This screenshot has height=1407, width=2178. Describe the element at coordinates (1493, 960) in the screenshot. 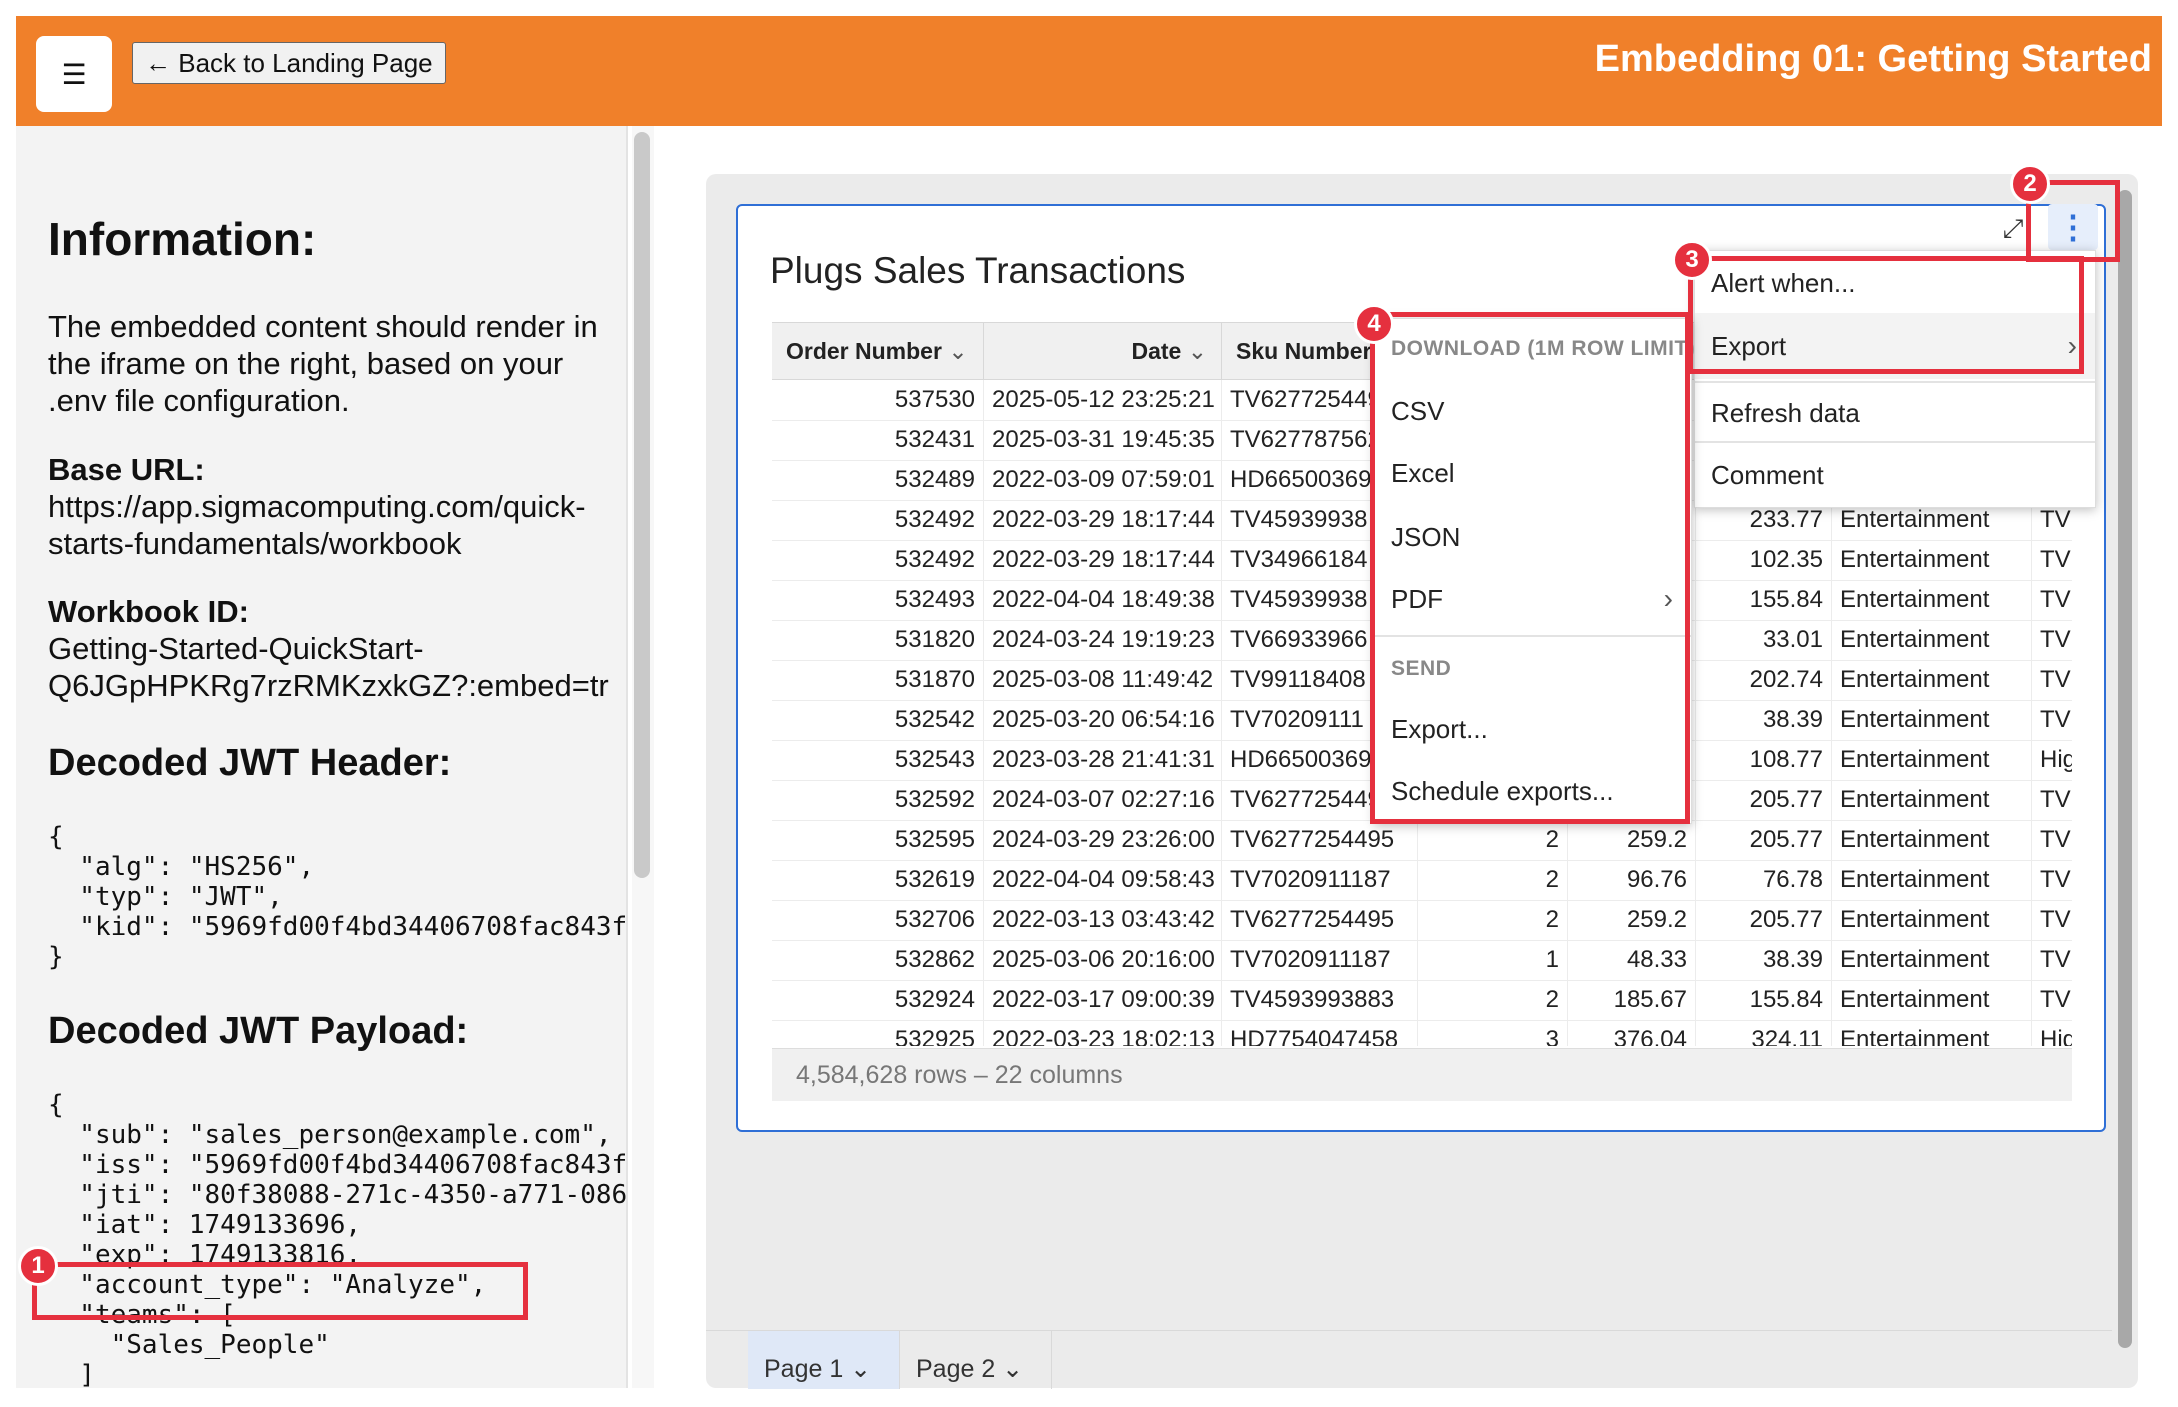

I see `table-cell: 1` at that location.